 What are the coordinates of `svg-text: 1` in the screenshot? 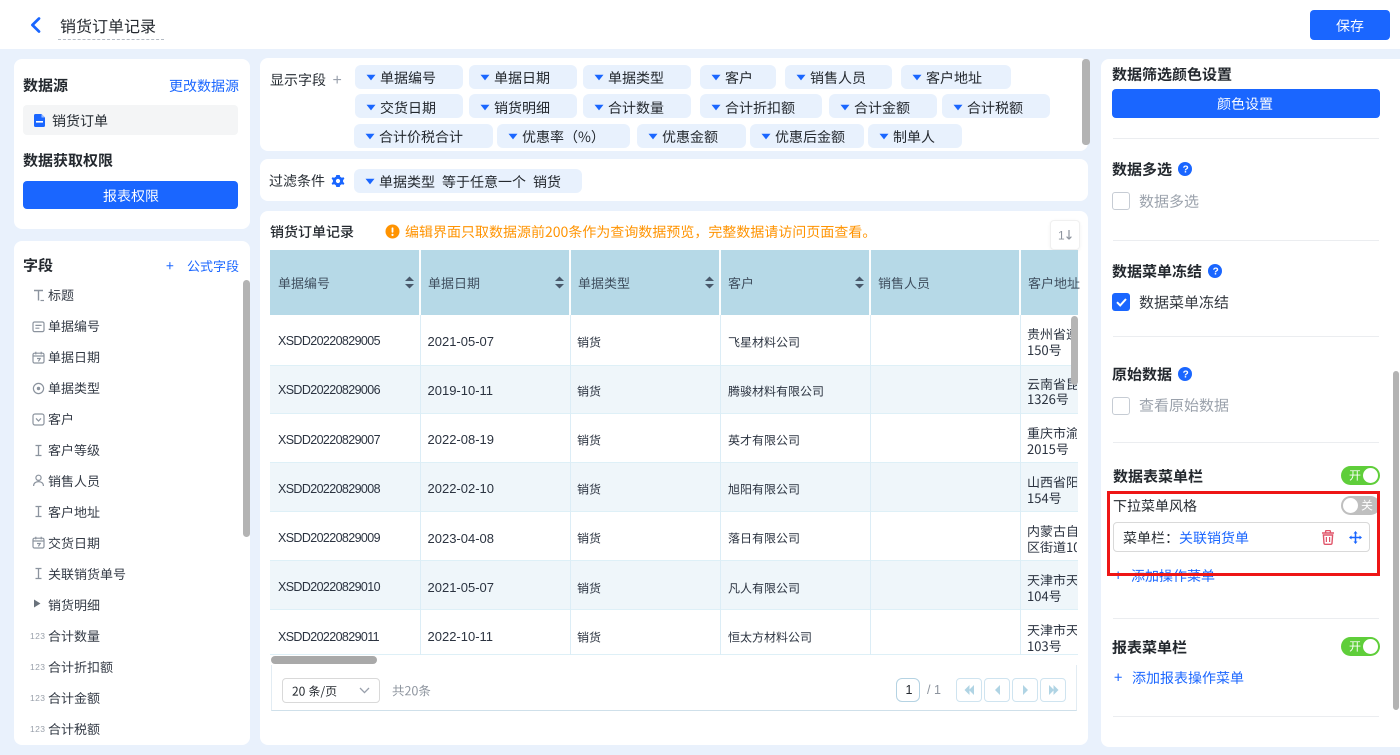 It's located at (1061, 236).